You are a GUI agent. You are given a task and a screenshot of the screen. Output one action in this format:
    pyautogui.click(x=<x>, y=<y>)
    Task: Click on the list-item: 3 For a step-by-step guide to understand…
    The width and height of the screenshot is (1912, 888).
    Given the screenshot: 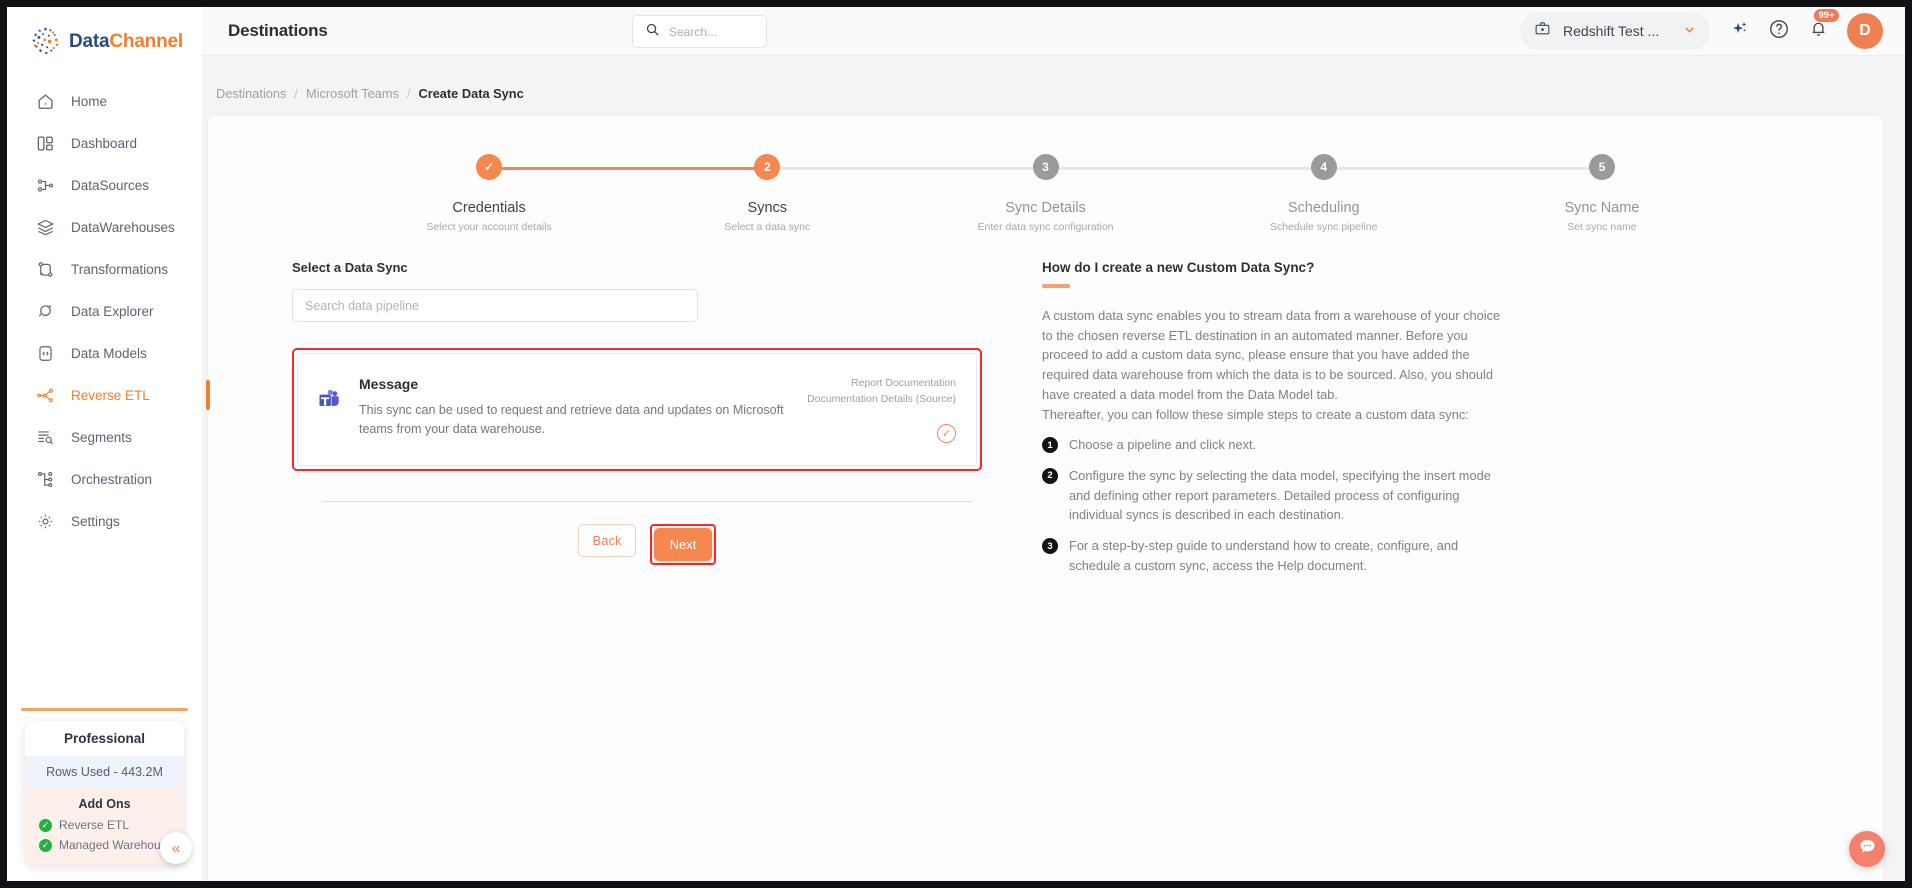 What is the action you would take?
    pyautogui.click(x=1277, y=555)
    